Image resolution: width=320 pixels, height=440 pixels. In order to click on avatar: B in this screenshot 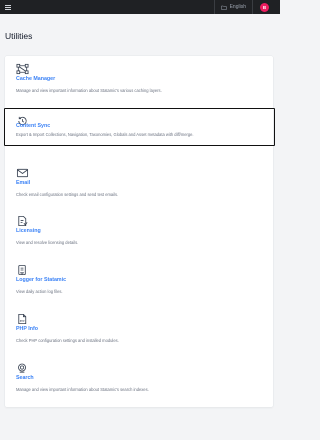, I will do `click(264, 7)`.